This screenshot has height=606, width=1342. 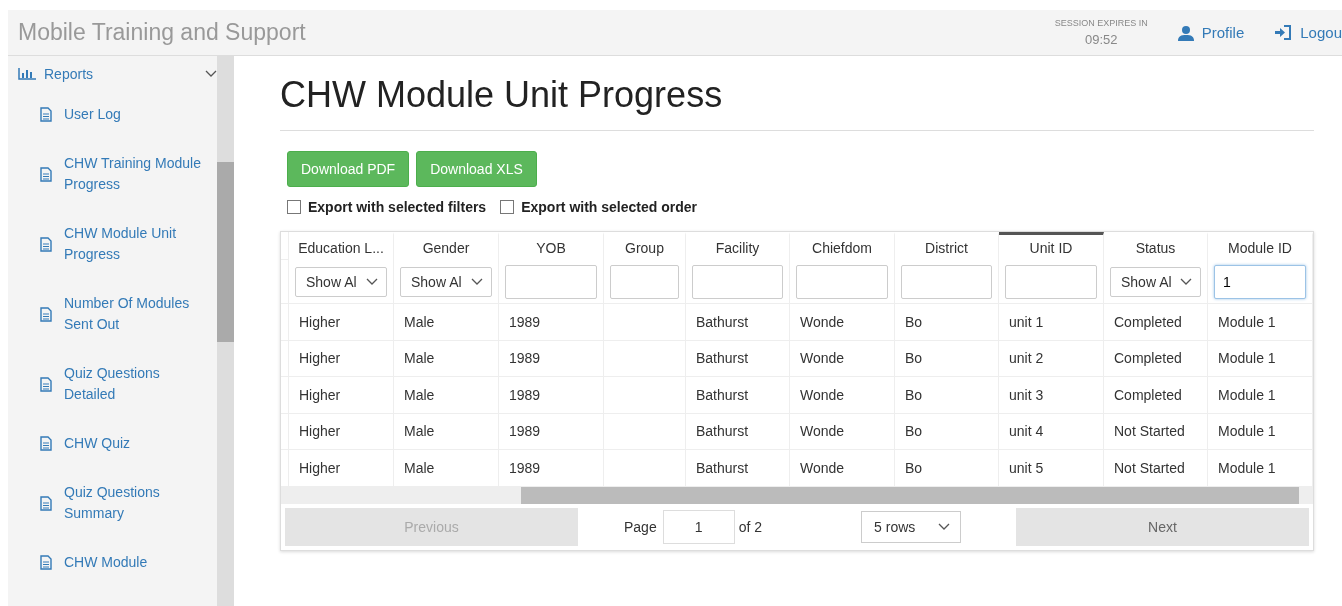 What do you see at coordinates (797, 102) in the screenshot?
I see `page-title: CHW Module Unit Progress` at bounding box center [797, 102].